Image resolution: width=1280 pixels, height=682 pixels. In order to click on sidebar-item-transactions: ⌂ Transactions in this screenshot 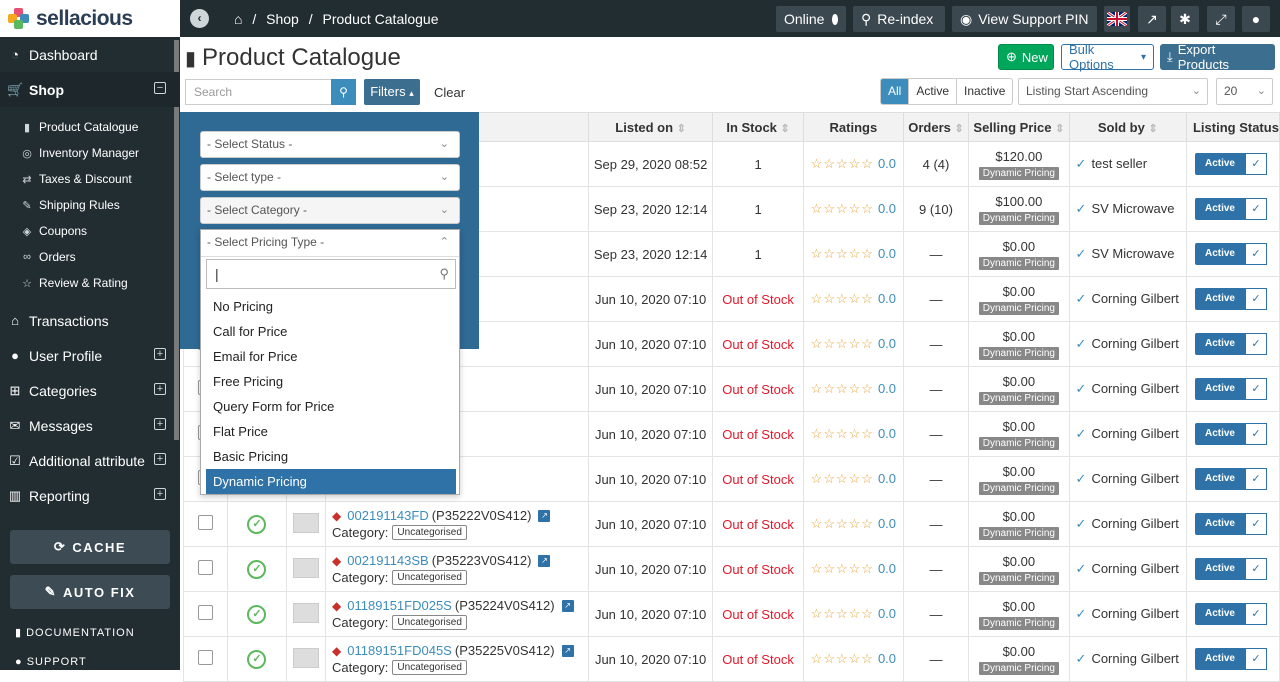, I will do `click(90, 320)`.